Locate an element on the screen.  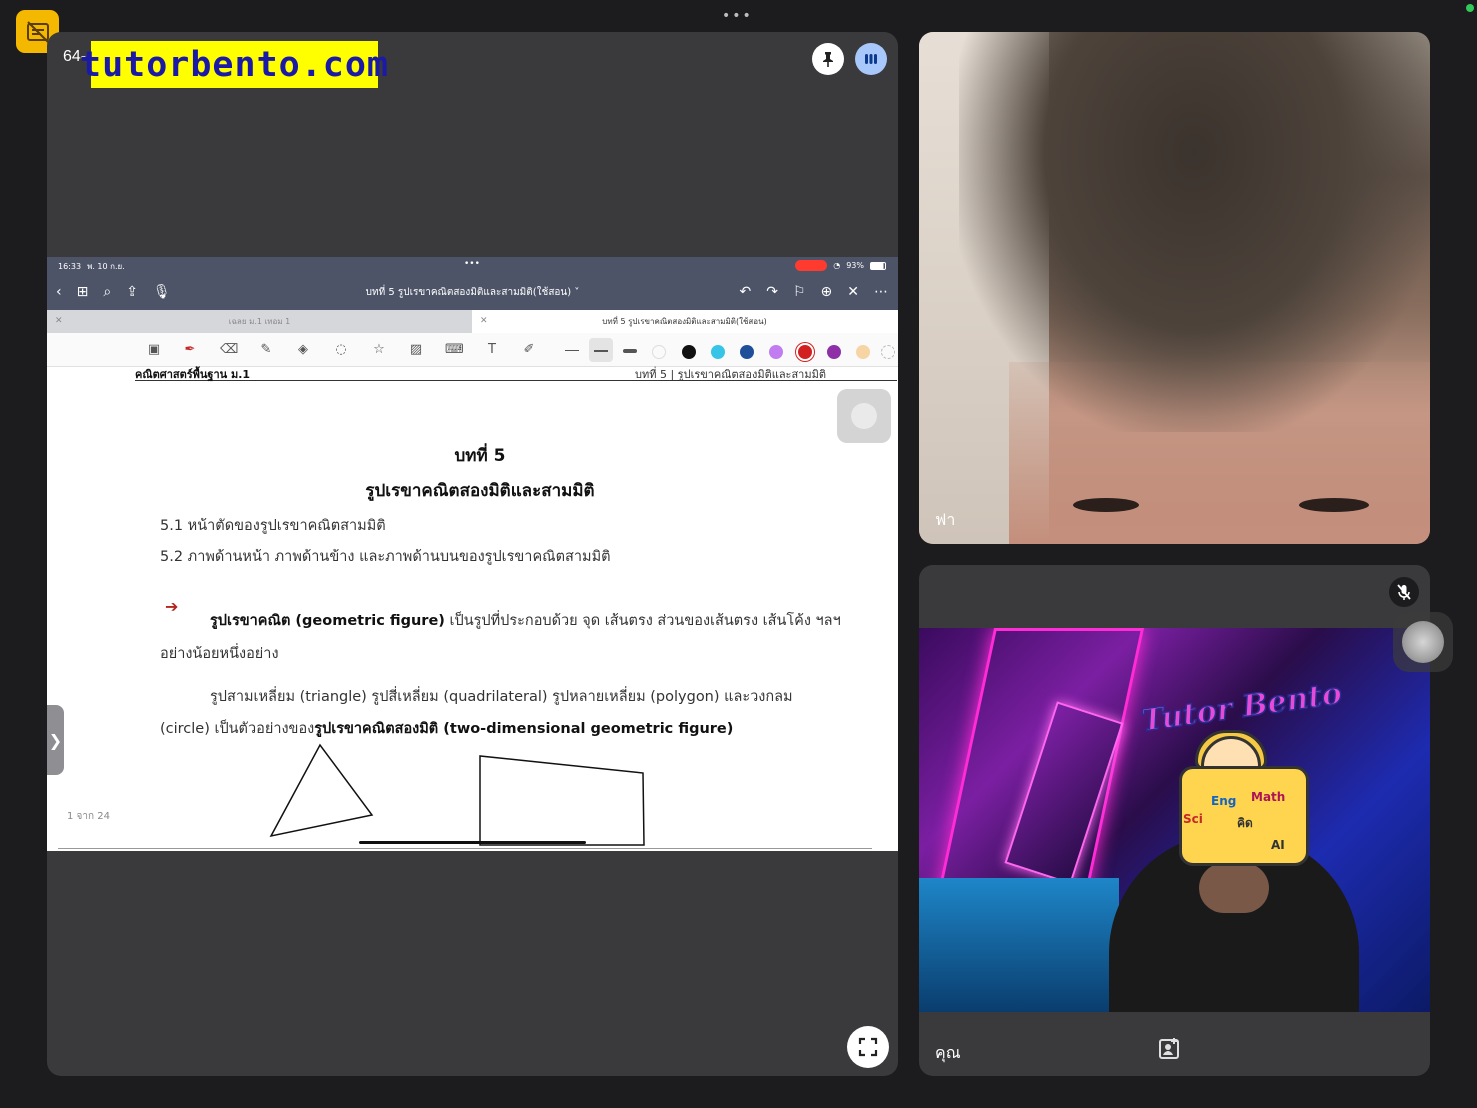
sticker-label: คิด is located at coordinates (1245, 823).